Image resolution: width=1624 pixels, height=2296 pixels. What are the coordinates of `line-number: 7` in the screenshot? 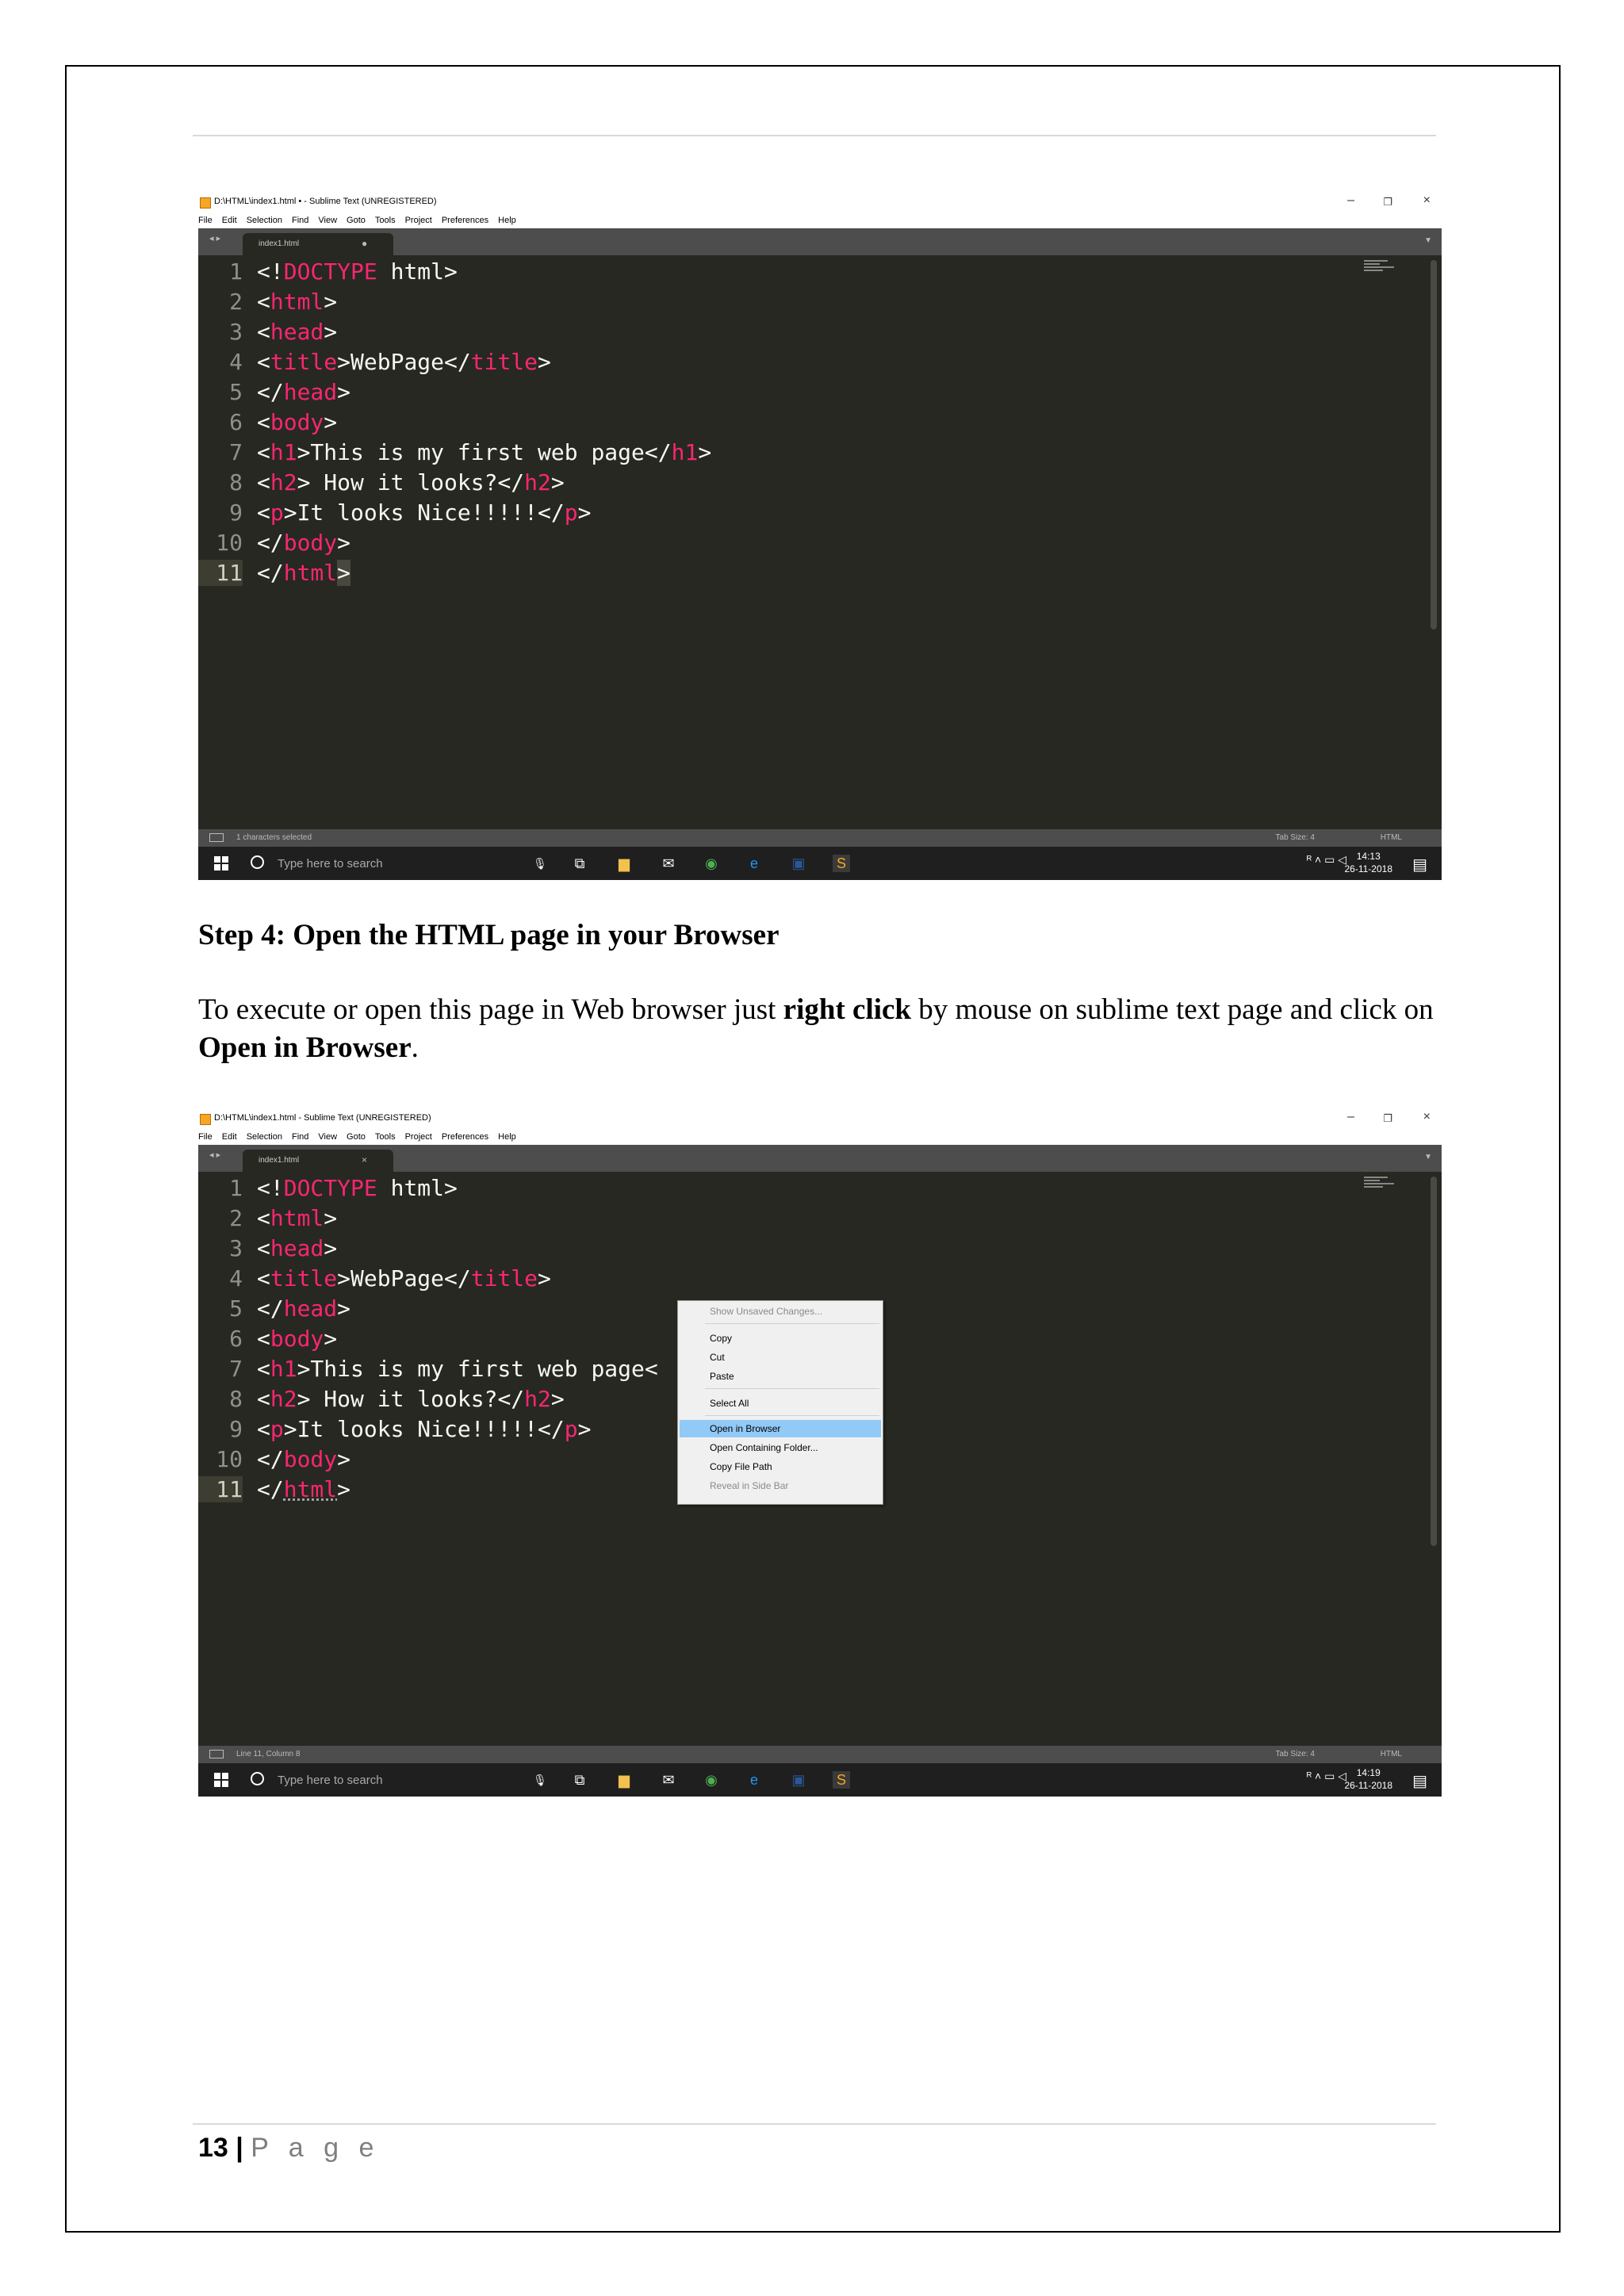 It's located at (236, 1369).